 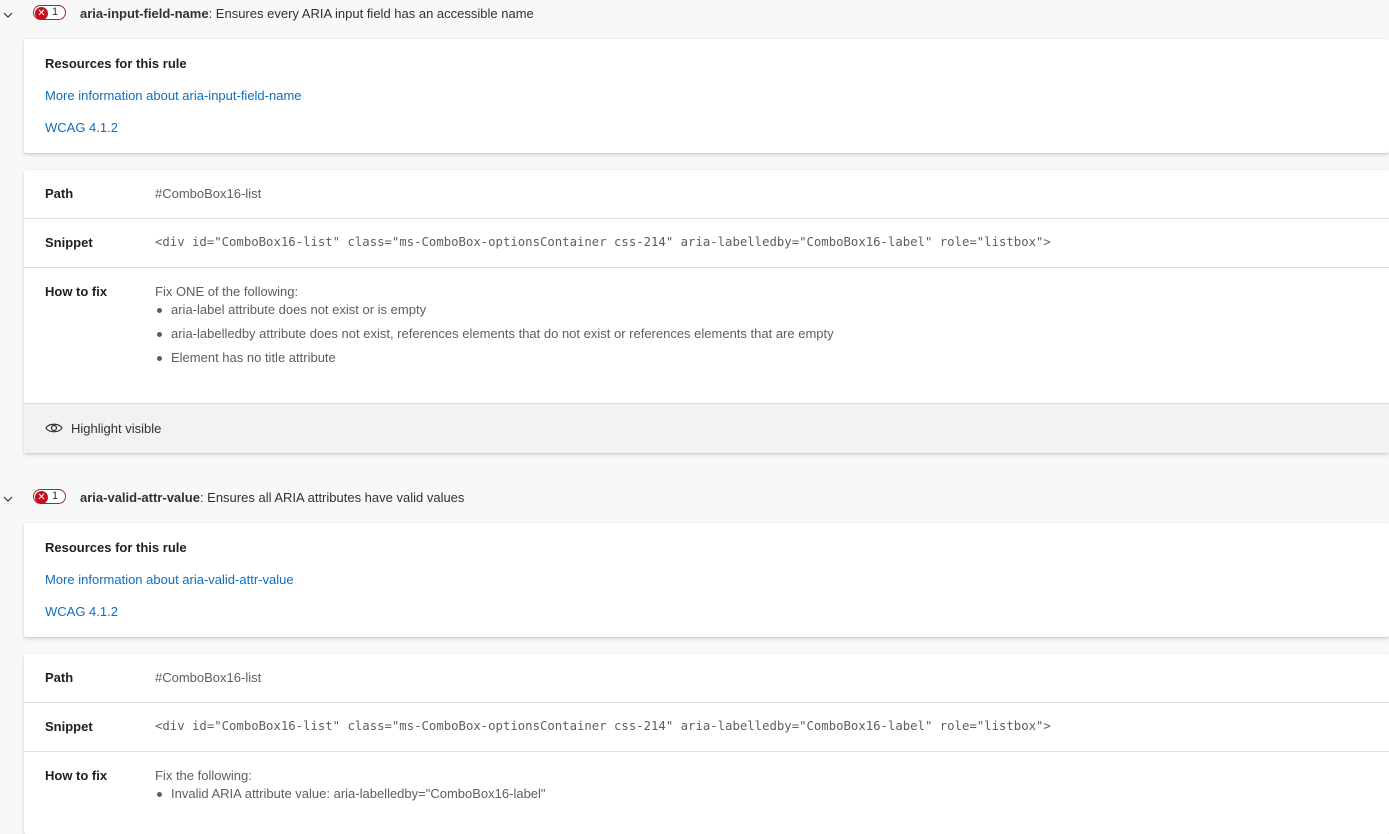 What do you see at coordinates (54, 428) in the screenshot?
I see `eye-icon` at bounding box center [54, 428].